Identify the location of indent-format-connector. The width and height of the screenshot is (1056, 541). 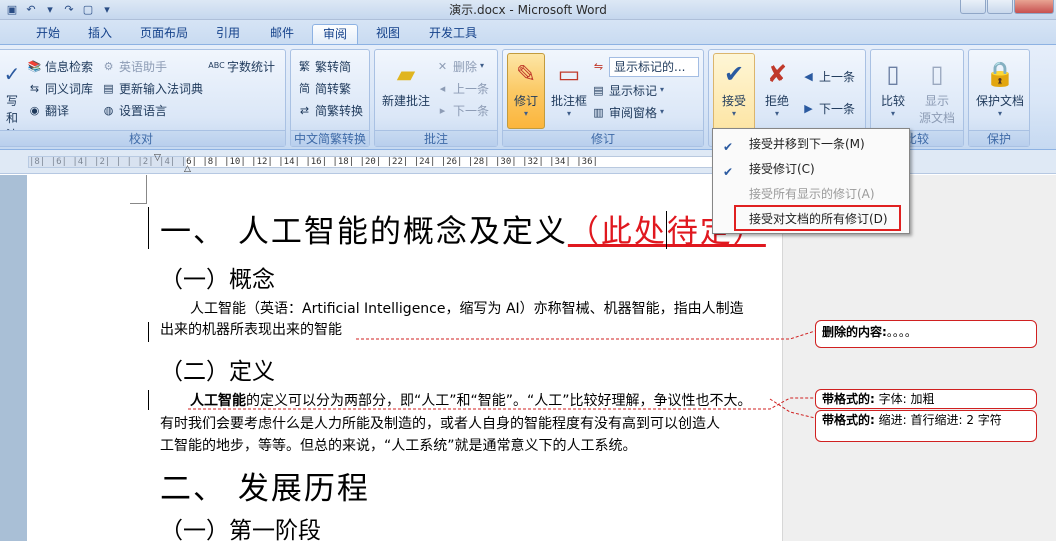
(792, 408).